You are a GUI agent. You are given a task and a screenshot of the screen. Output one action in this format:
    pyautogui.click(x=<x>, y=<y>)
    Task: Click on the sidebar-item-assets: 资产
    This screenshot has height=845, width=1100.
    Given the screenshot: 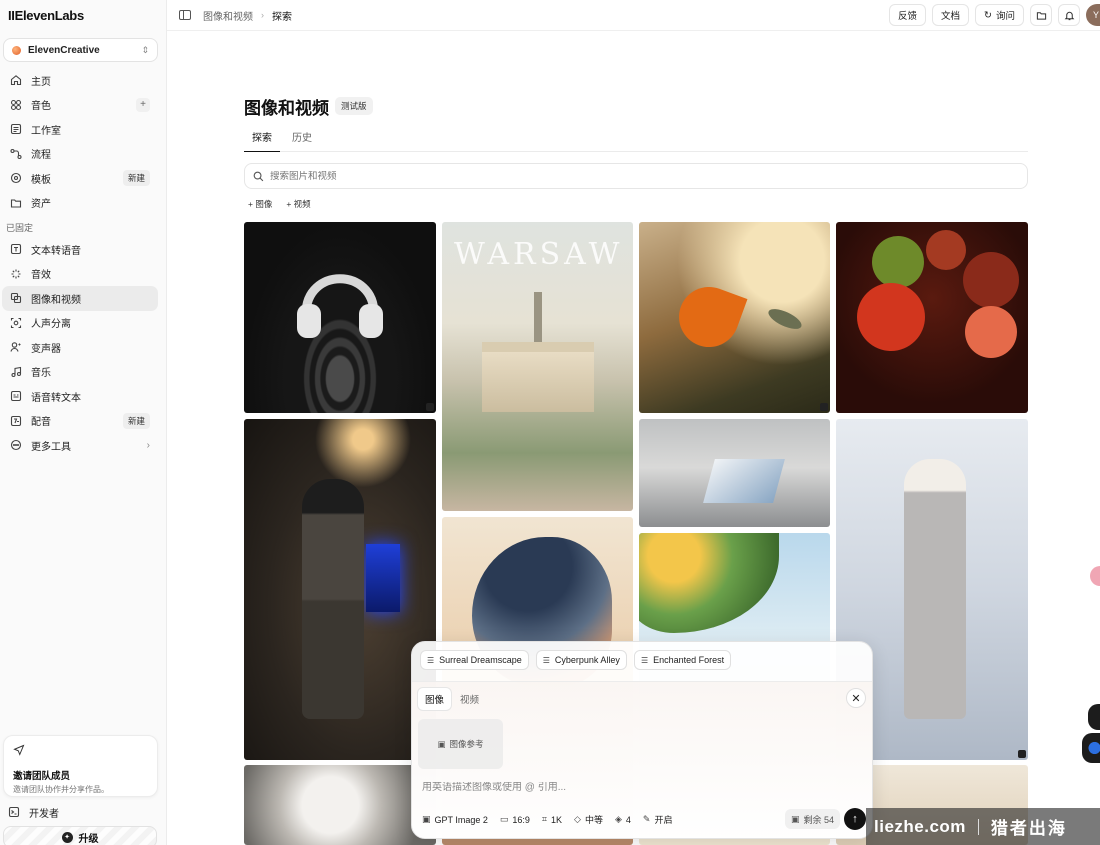 What is the action you would take?
    pyautogui.click(x=80, y=203)
    